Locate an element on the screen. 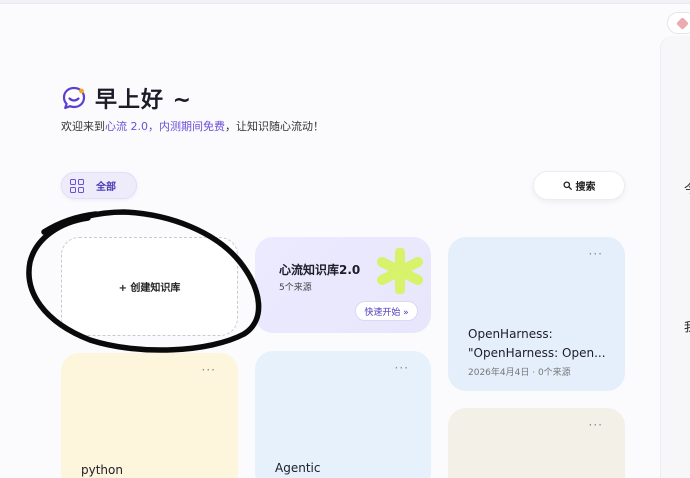  search-label: 搜索 is located at coordinates (585, 187).